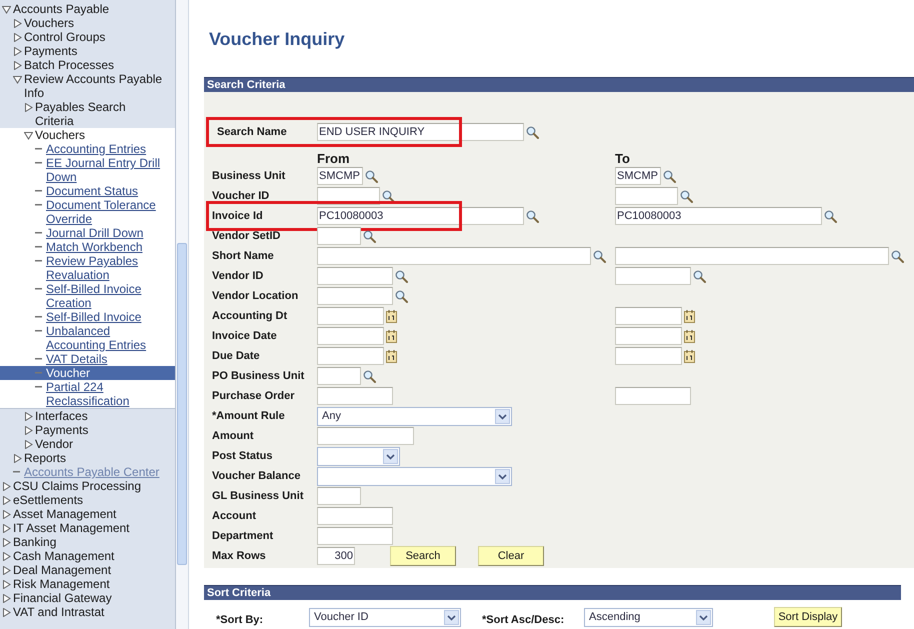 This screenshot has height=629, width=914. Describe the element at coordinates (87, 394) in the screenshot. I see `nav-link: Partial 224 Reclassification` at that location.